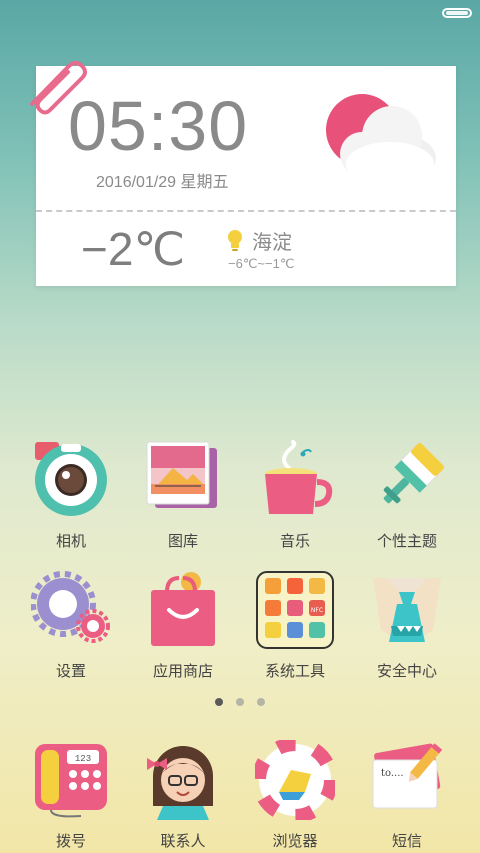  I want to click on app-security-center: 安全中心, so click(407, 625).